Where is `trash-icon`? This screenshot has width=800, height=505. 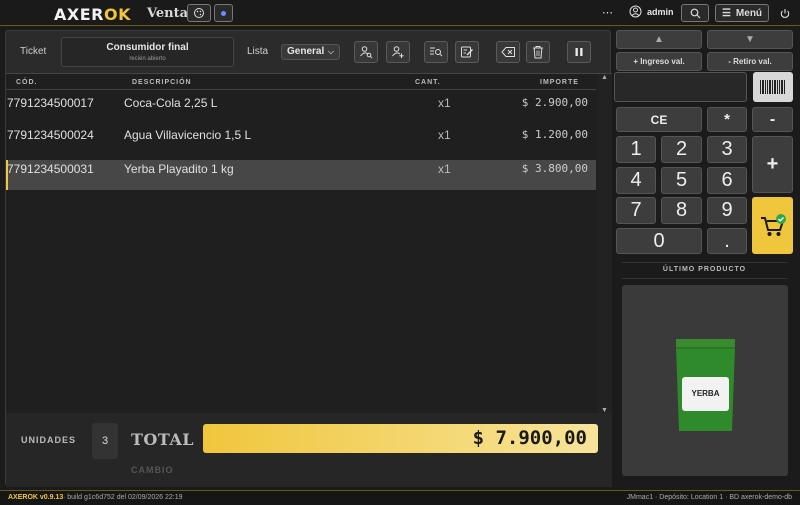 trash-icon is located at coordinates (538, 52).